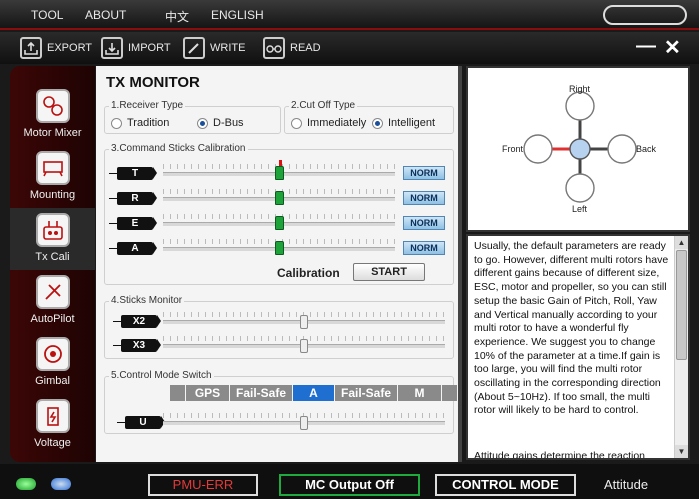 The width and height of the screenshot is (699, 499). I want to click on scroll-up-arrow-icon: ▲, so click(681, 242).